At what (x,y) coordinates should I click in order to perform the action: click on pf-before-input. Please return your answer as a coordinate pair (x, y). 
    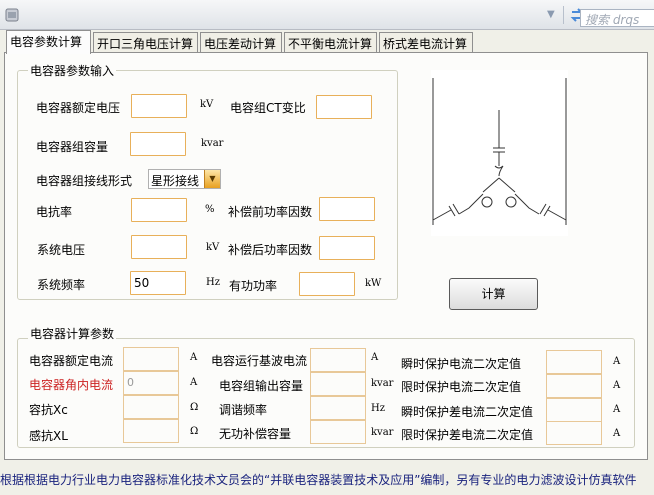
    Looking at the image, I should click on (347, 209).